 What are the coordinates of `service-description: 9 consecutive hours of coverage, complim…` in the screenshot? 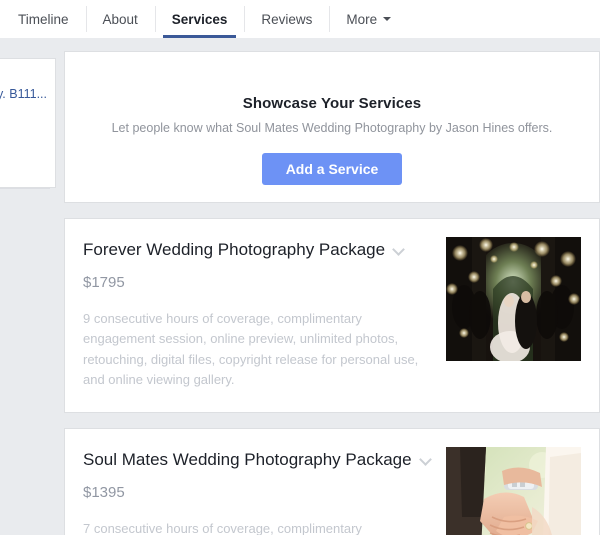 It's located at (251, 349).